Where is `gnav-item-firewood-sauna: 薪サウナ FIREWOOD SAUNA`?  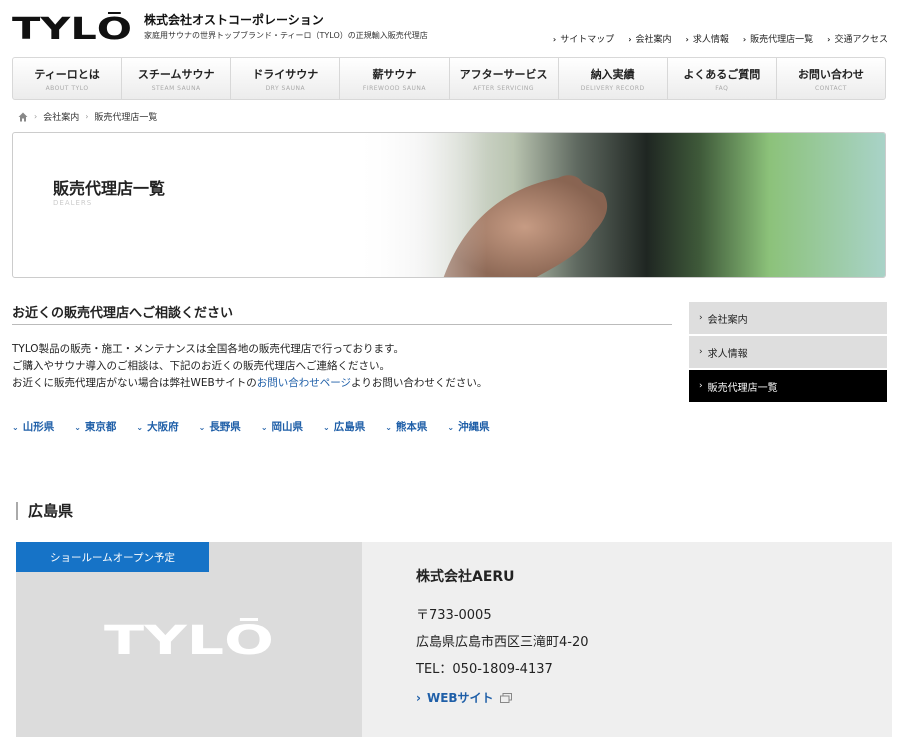 gnav-item-firewood-sauna: 薪サウナ FIREWOOD SAUNA is located at coordinates (393, 78).